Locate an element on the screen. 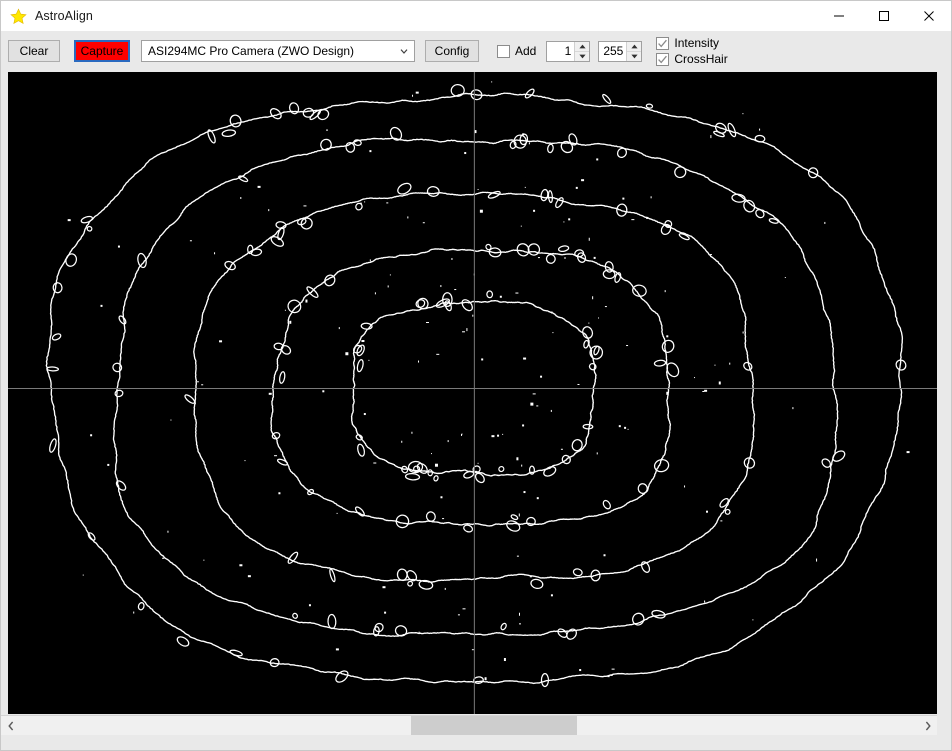  window-controls is located at coordinates (883, 16).